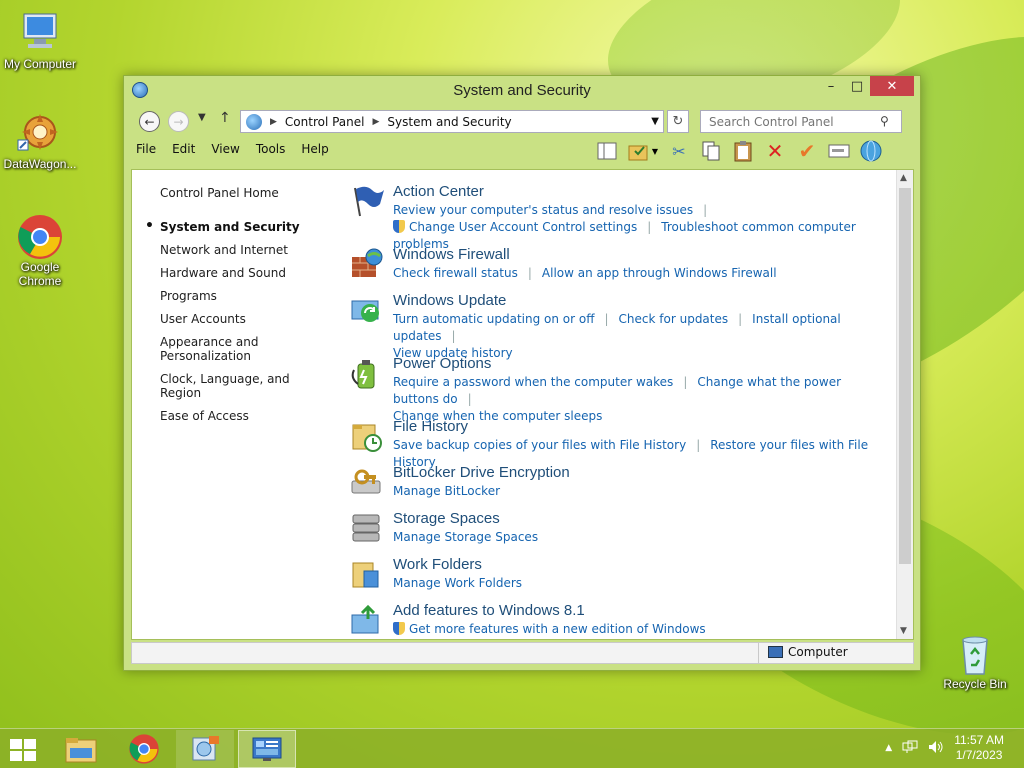 The width and height of the screenshot is (1024, 768). What do you see at coordinates (975, 660) in the screenshot?
I see `desktop-icon-recycle-bin: Recycle Bin` at bounding box center [975, 660].